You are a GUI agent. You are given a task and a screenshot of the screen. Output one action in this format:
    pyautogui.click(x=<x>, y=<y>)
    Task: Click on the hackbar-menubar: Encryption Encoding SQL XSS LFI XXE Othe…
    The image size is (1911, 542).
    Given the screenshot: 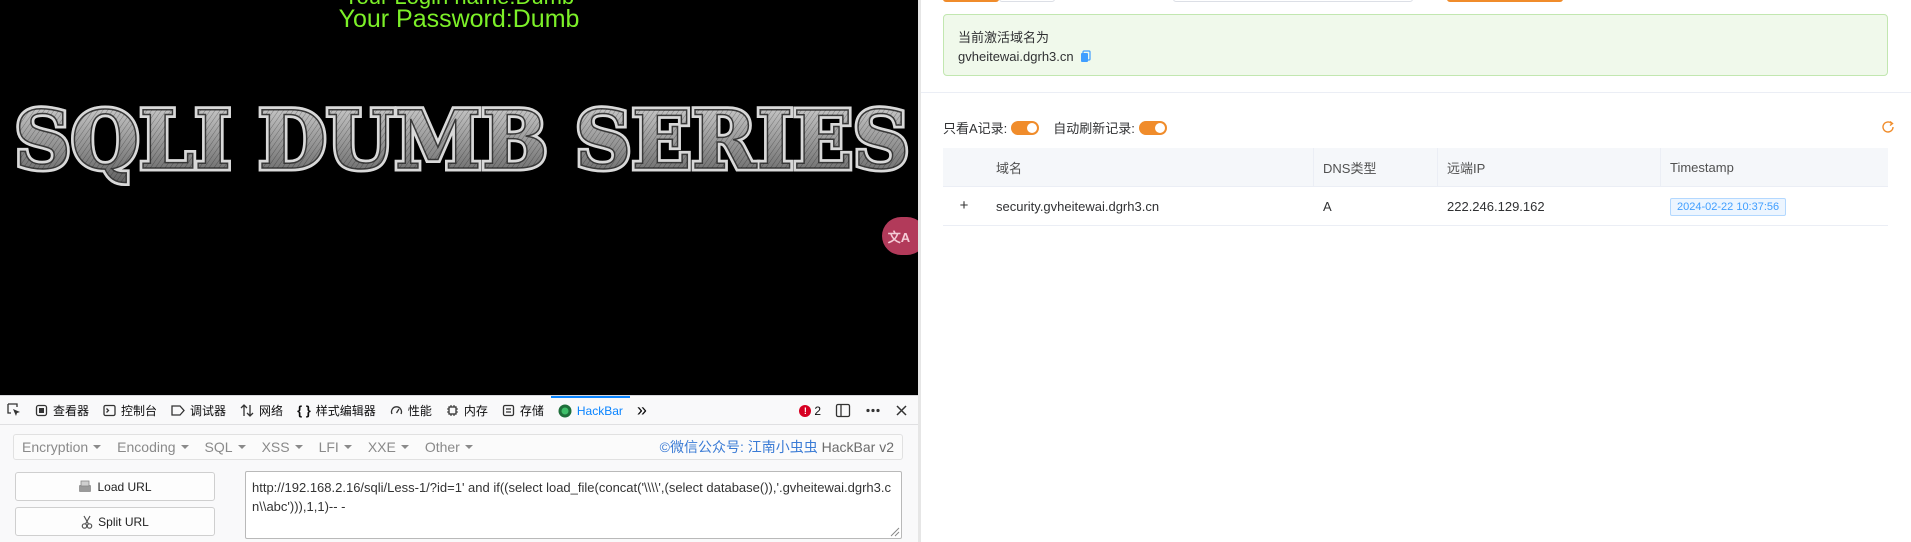 What is the action you would take?
    pyautogui.click(x=458, y=447)
    